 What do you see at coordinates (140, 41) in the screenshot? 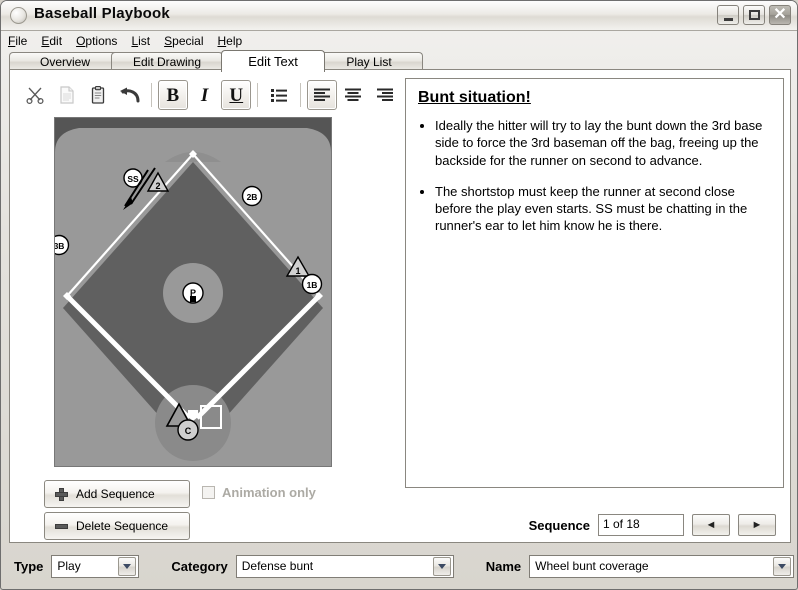
I see `menu-item-list: List` at bounding box center [140, 41].